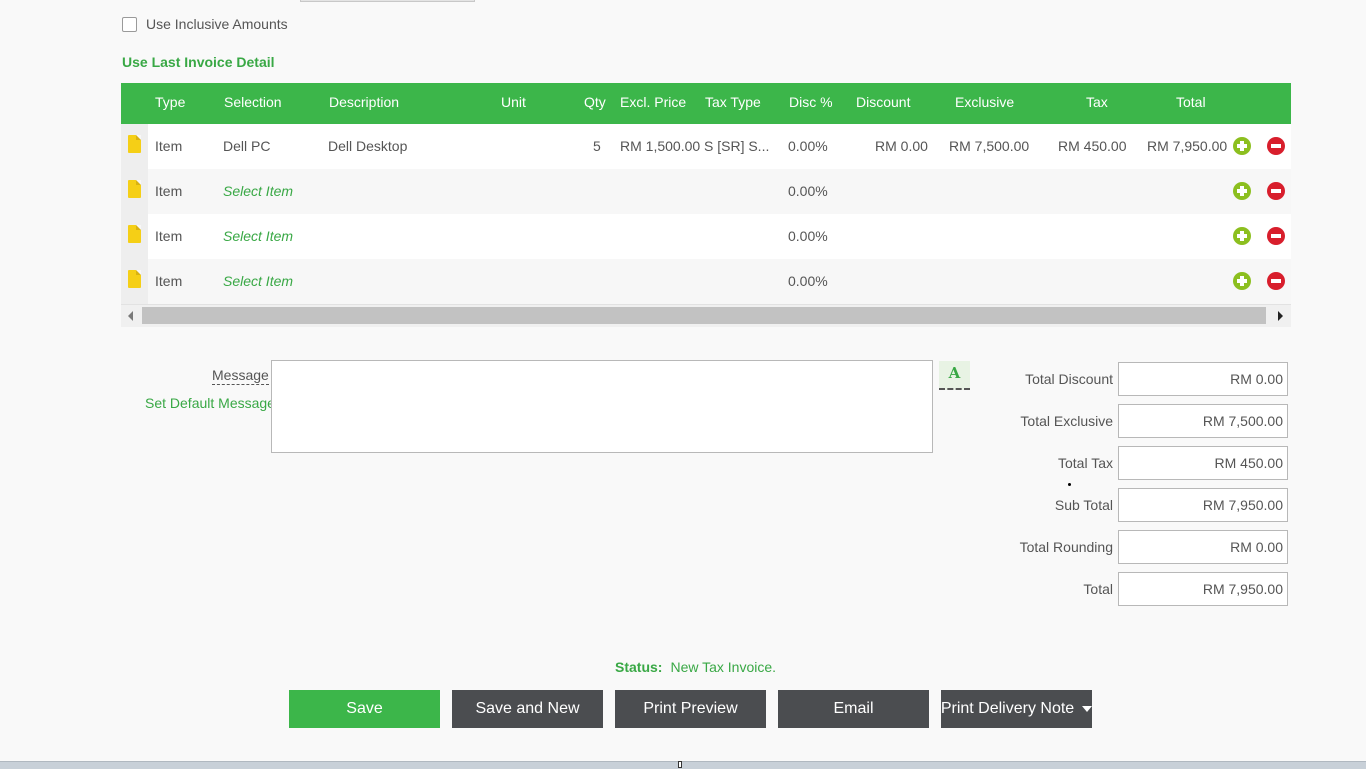 The height and width of the screenshot is (769, 1366). I want to click on col-qty: Qty, so click(595, 102).